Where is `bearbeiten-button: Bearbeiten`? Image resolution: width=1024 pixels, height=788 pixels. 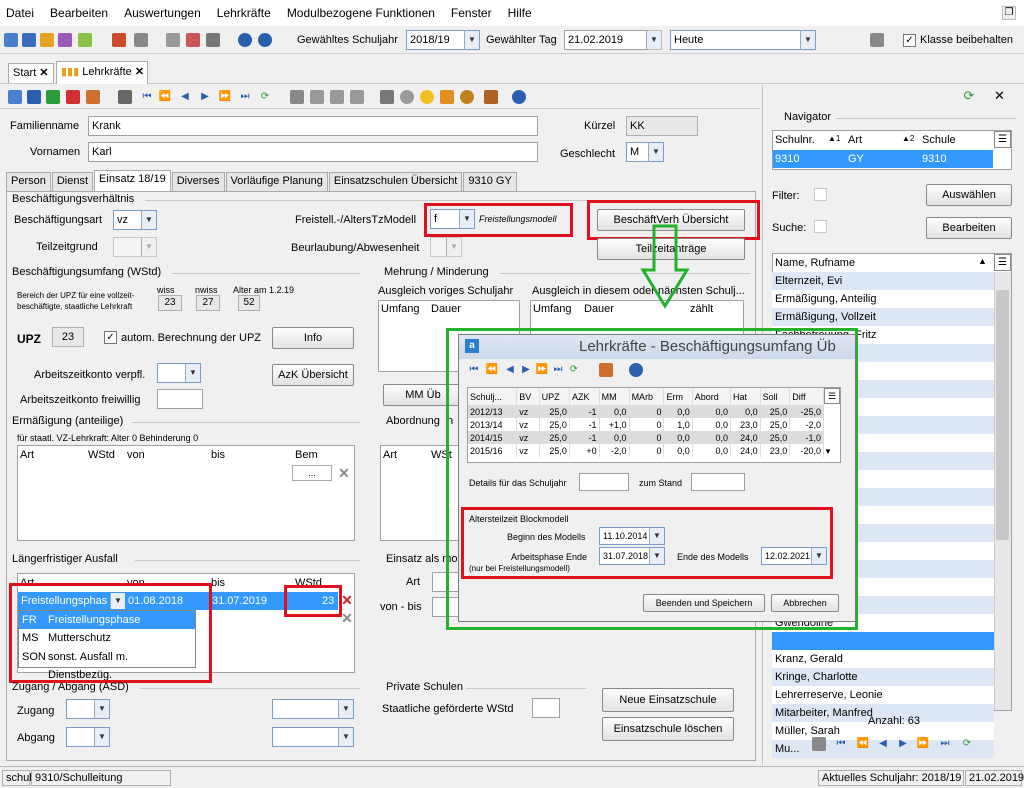
bearbeiten-button: Bearbeiten is located at coordinates (969, 228).